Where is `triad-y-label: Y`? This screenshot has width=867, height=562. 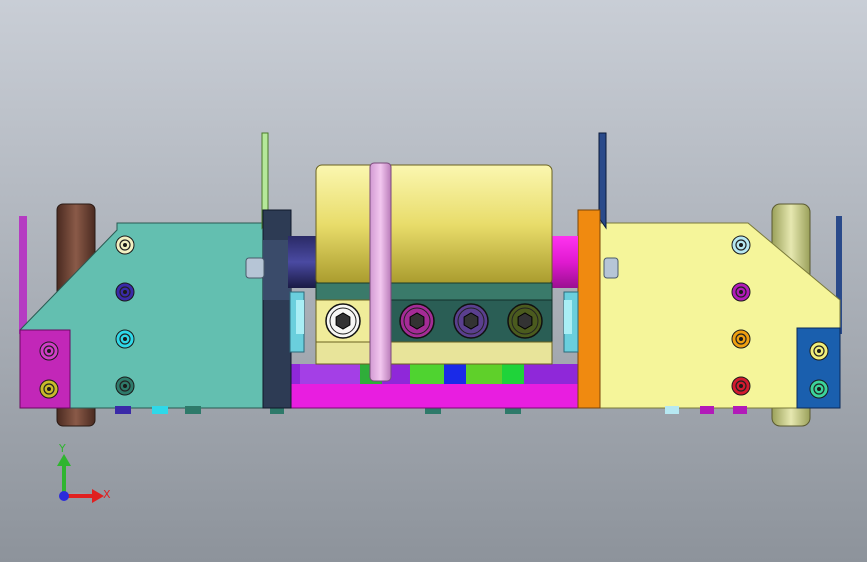 triad-y-label: Y is located at coordinates (62, 448).